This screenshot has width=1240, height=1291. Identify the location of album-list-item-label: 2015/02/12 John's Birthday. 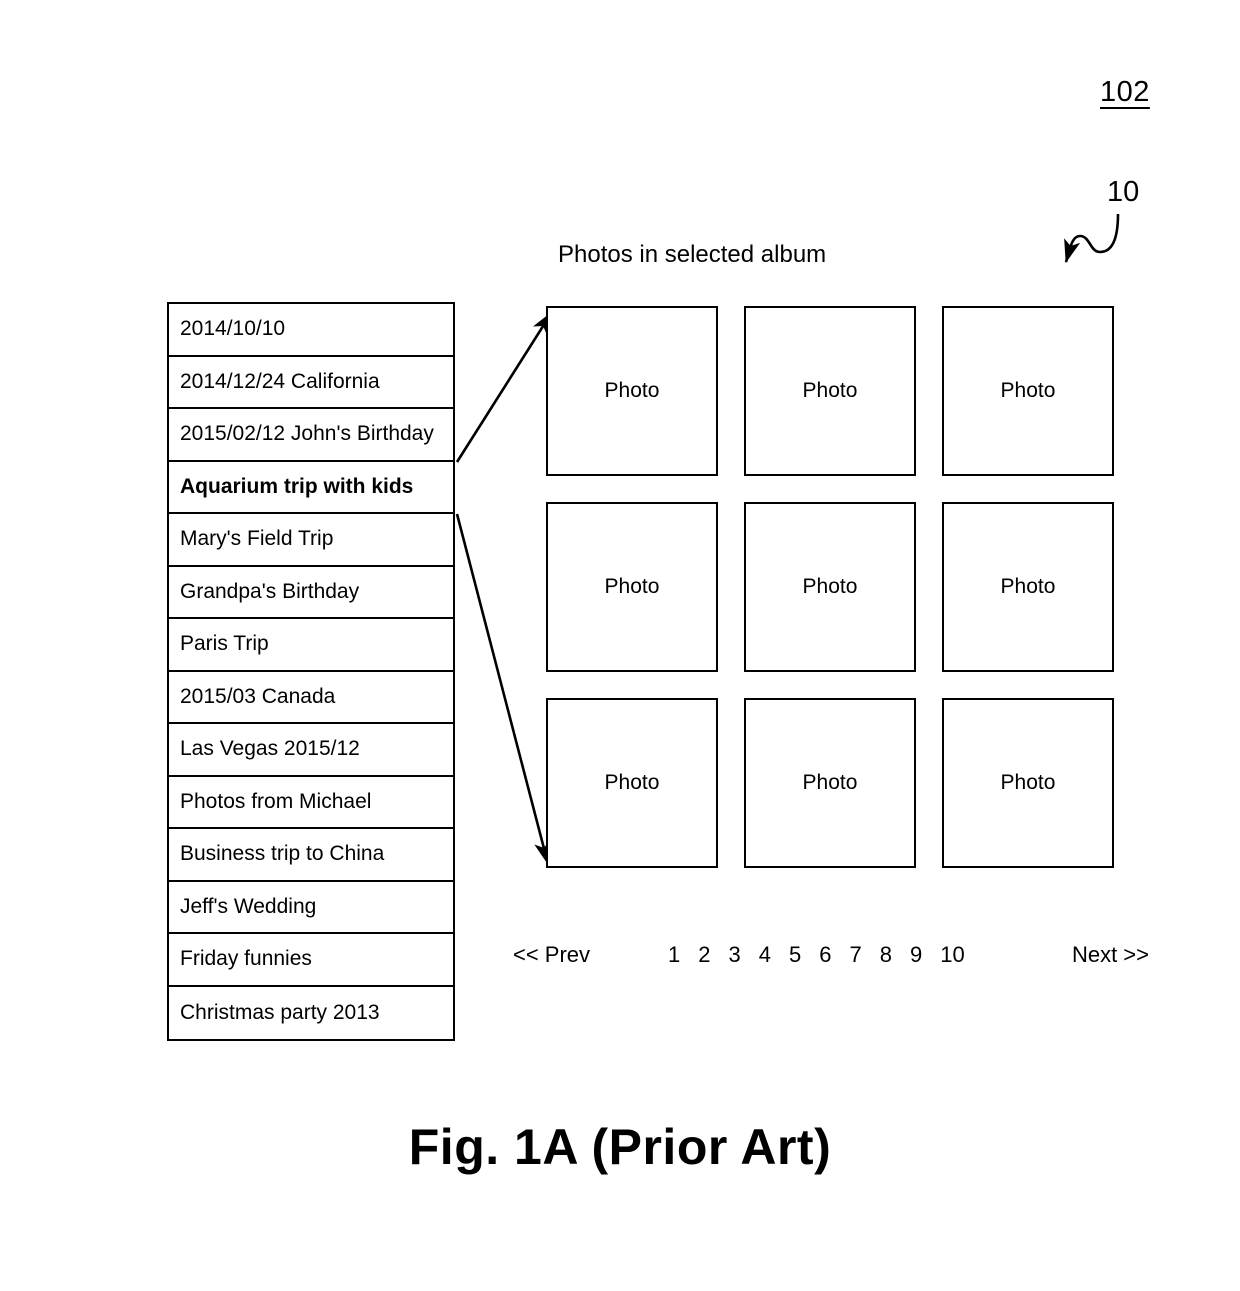
(307, 434).